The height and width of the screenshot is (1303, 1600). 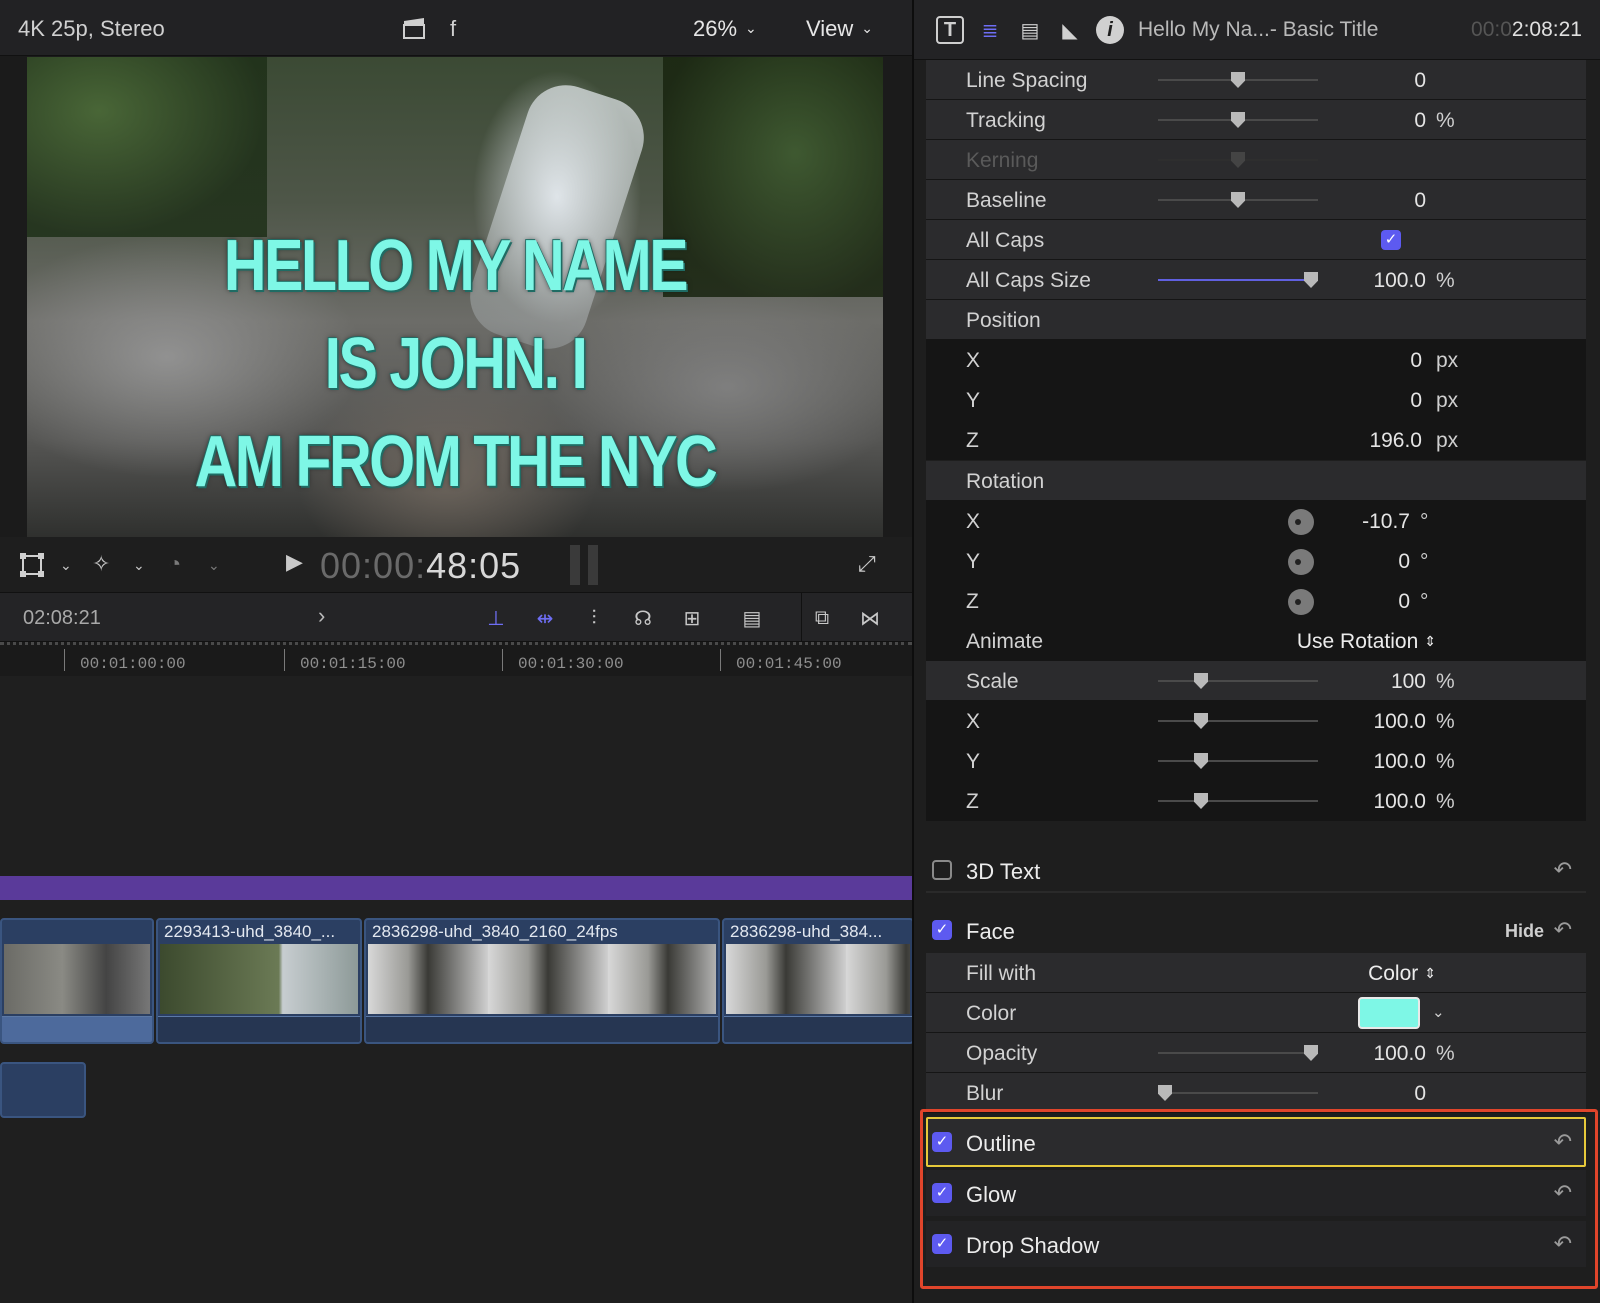 I want to click on insert-icon: ⇹, so click(x=545, y=618).